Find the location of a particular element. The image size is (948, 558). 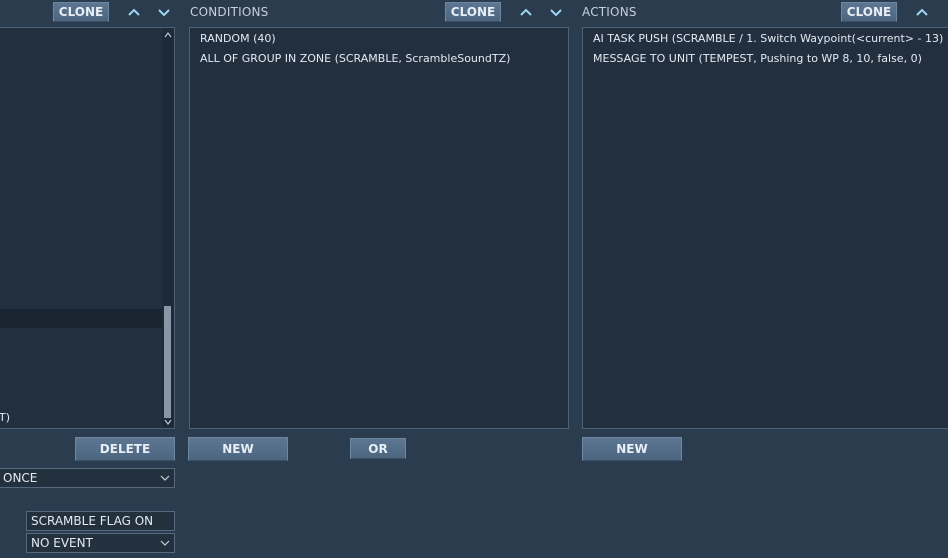

actions-clone-button: CLONE is located at coordinates (869, 12).